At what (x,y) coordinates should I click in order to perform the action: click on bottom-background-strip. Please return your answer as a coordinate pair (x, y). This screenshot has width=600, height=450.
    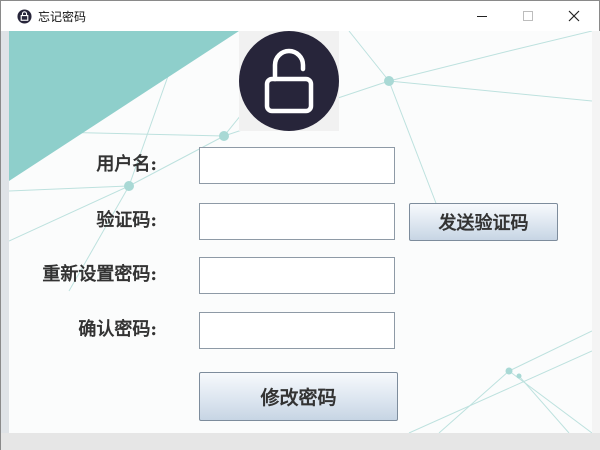
    Looking at the image, I should click on (300, 441).